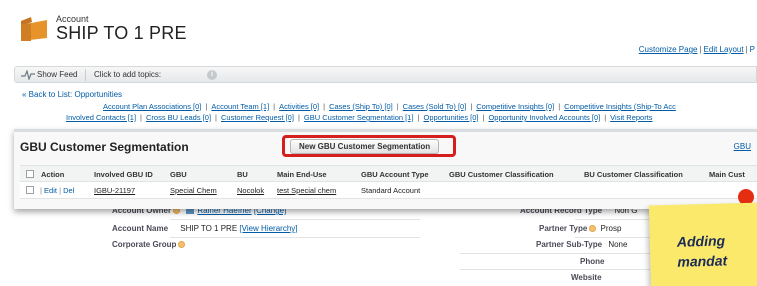 The width and height of the screenshot is (757, 286). I want to click on back-to-list-link: « Back to List: Opportunities, so click(72, 94).